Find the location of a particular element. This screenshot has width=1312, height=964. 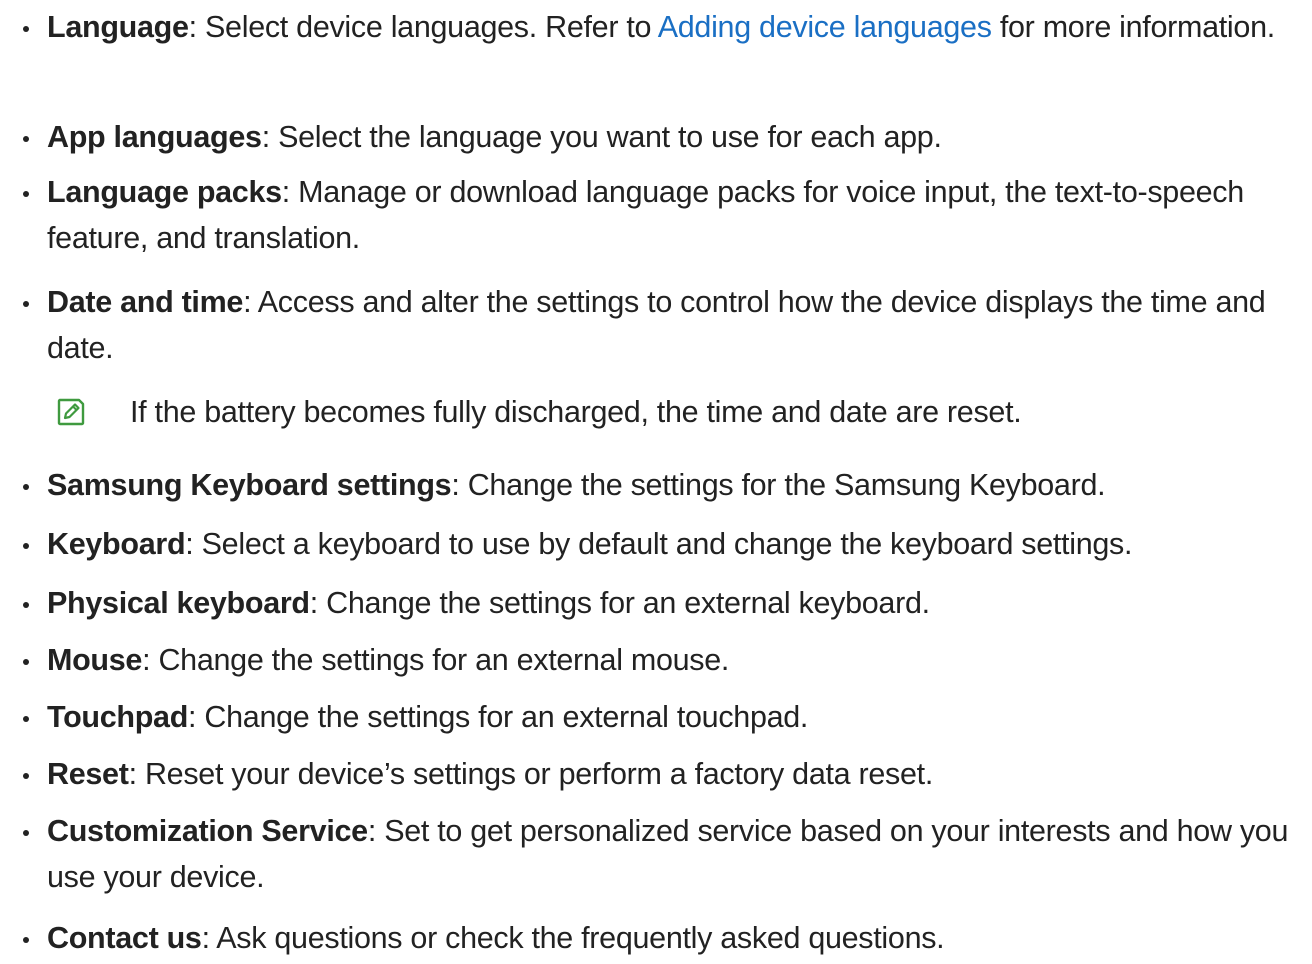

description: Select device languages. Refer to is located at coordinates (431, 27).